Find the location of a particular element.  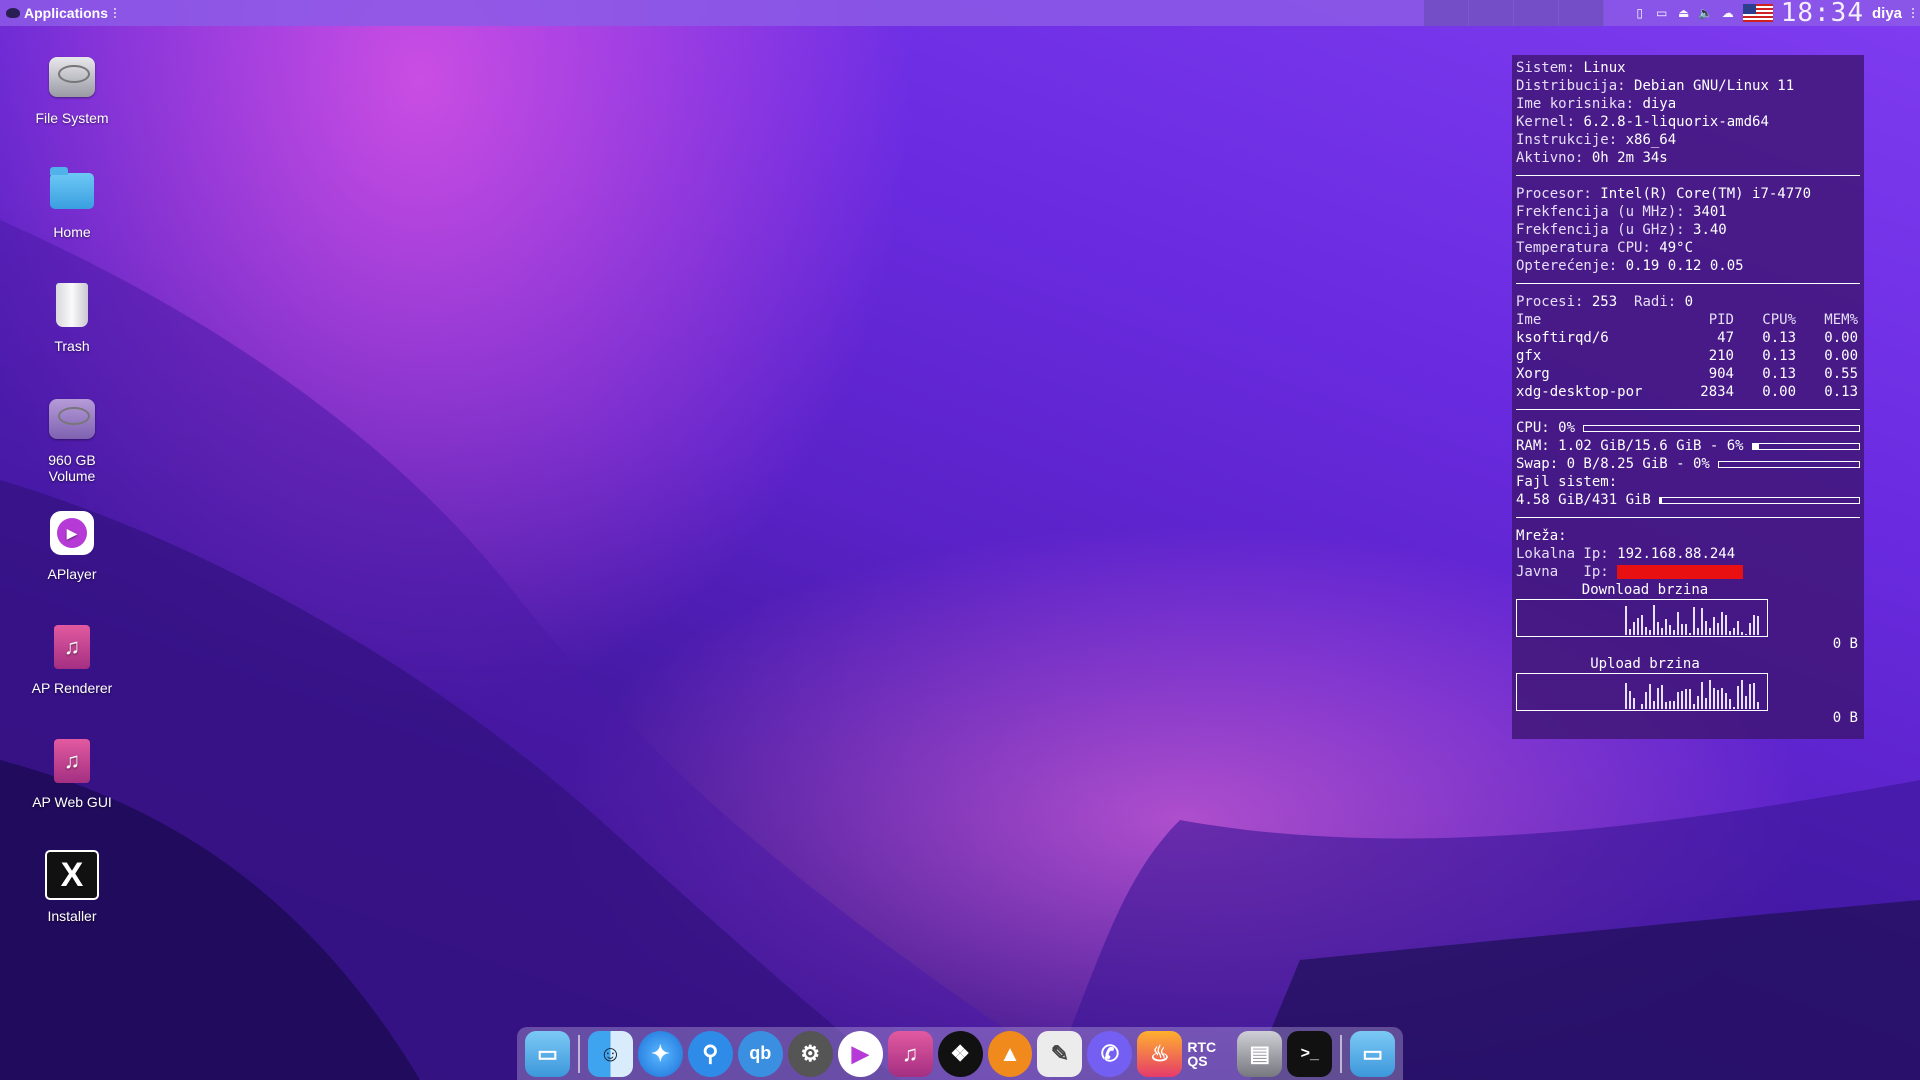

rtc-qs-icon: RTC QS is located at coordinates (1209, 1054).